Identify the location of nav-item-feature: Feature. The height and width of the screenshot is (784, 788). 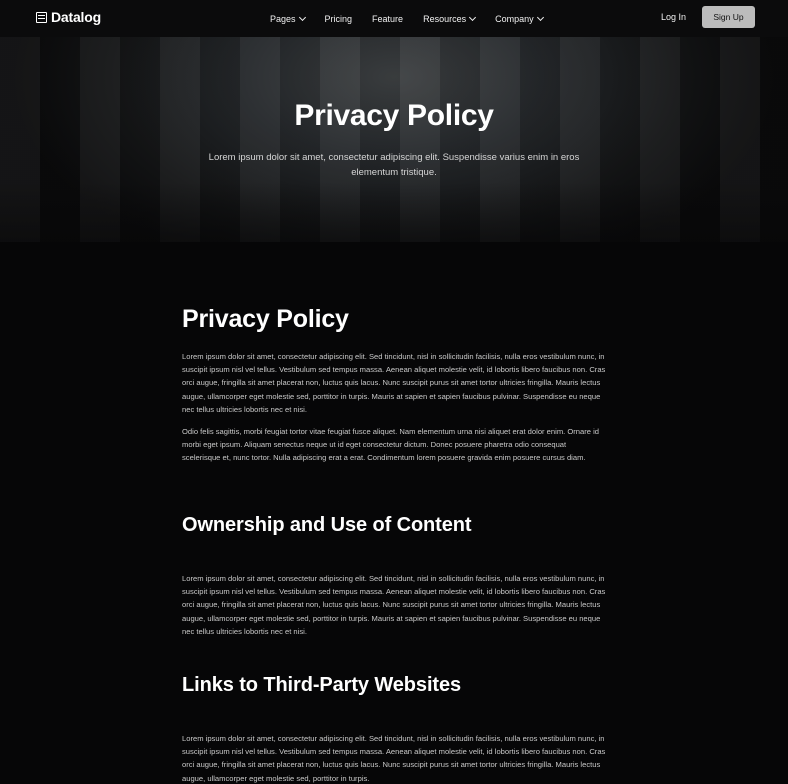
(387, 19).